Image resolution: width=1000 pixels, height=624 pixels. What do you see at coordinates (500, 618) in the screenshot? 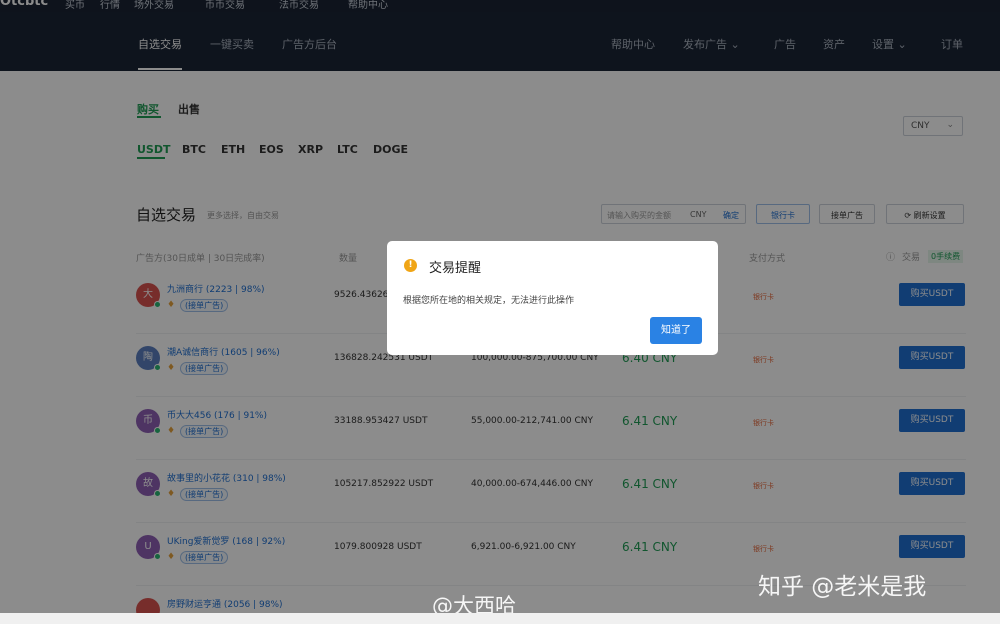
I see `bottom-strip` at bounding box center [500, 618].